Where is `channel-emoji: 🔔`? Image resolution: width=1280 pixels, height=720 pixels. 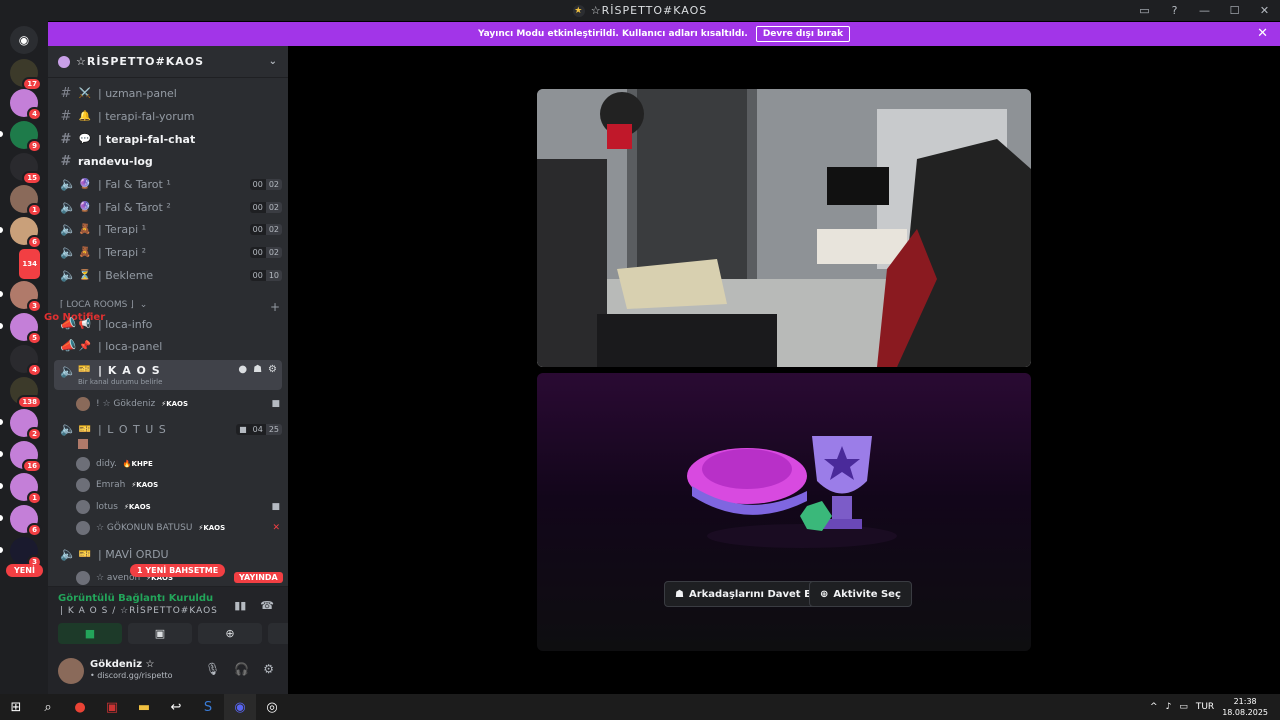 channel-emoji: 🔔 is located at coordinates (85, 116).